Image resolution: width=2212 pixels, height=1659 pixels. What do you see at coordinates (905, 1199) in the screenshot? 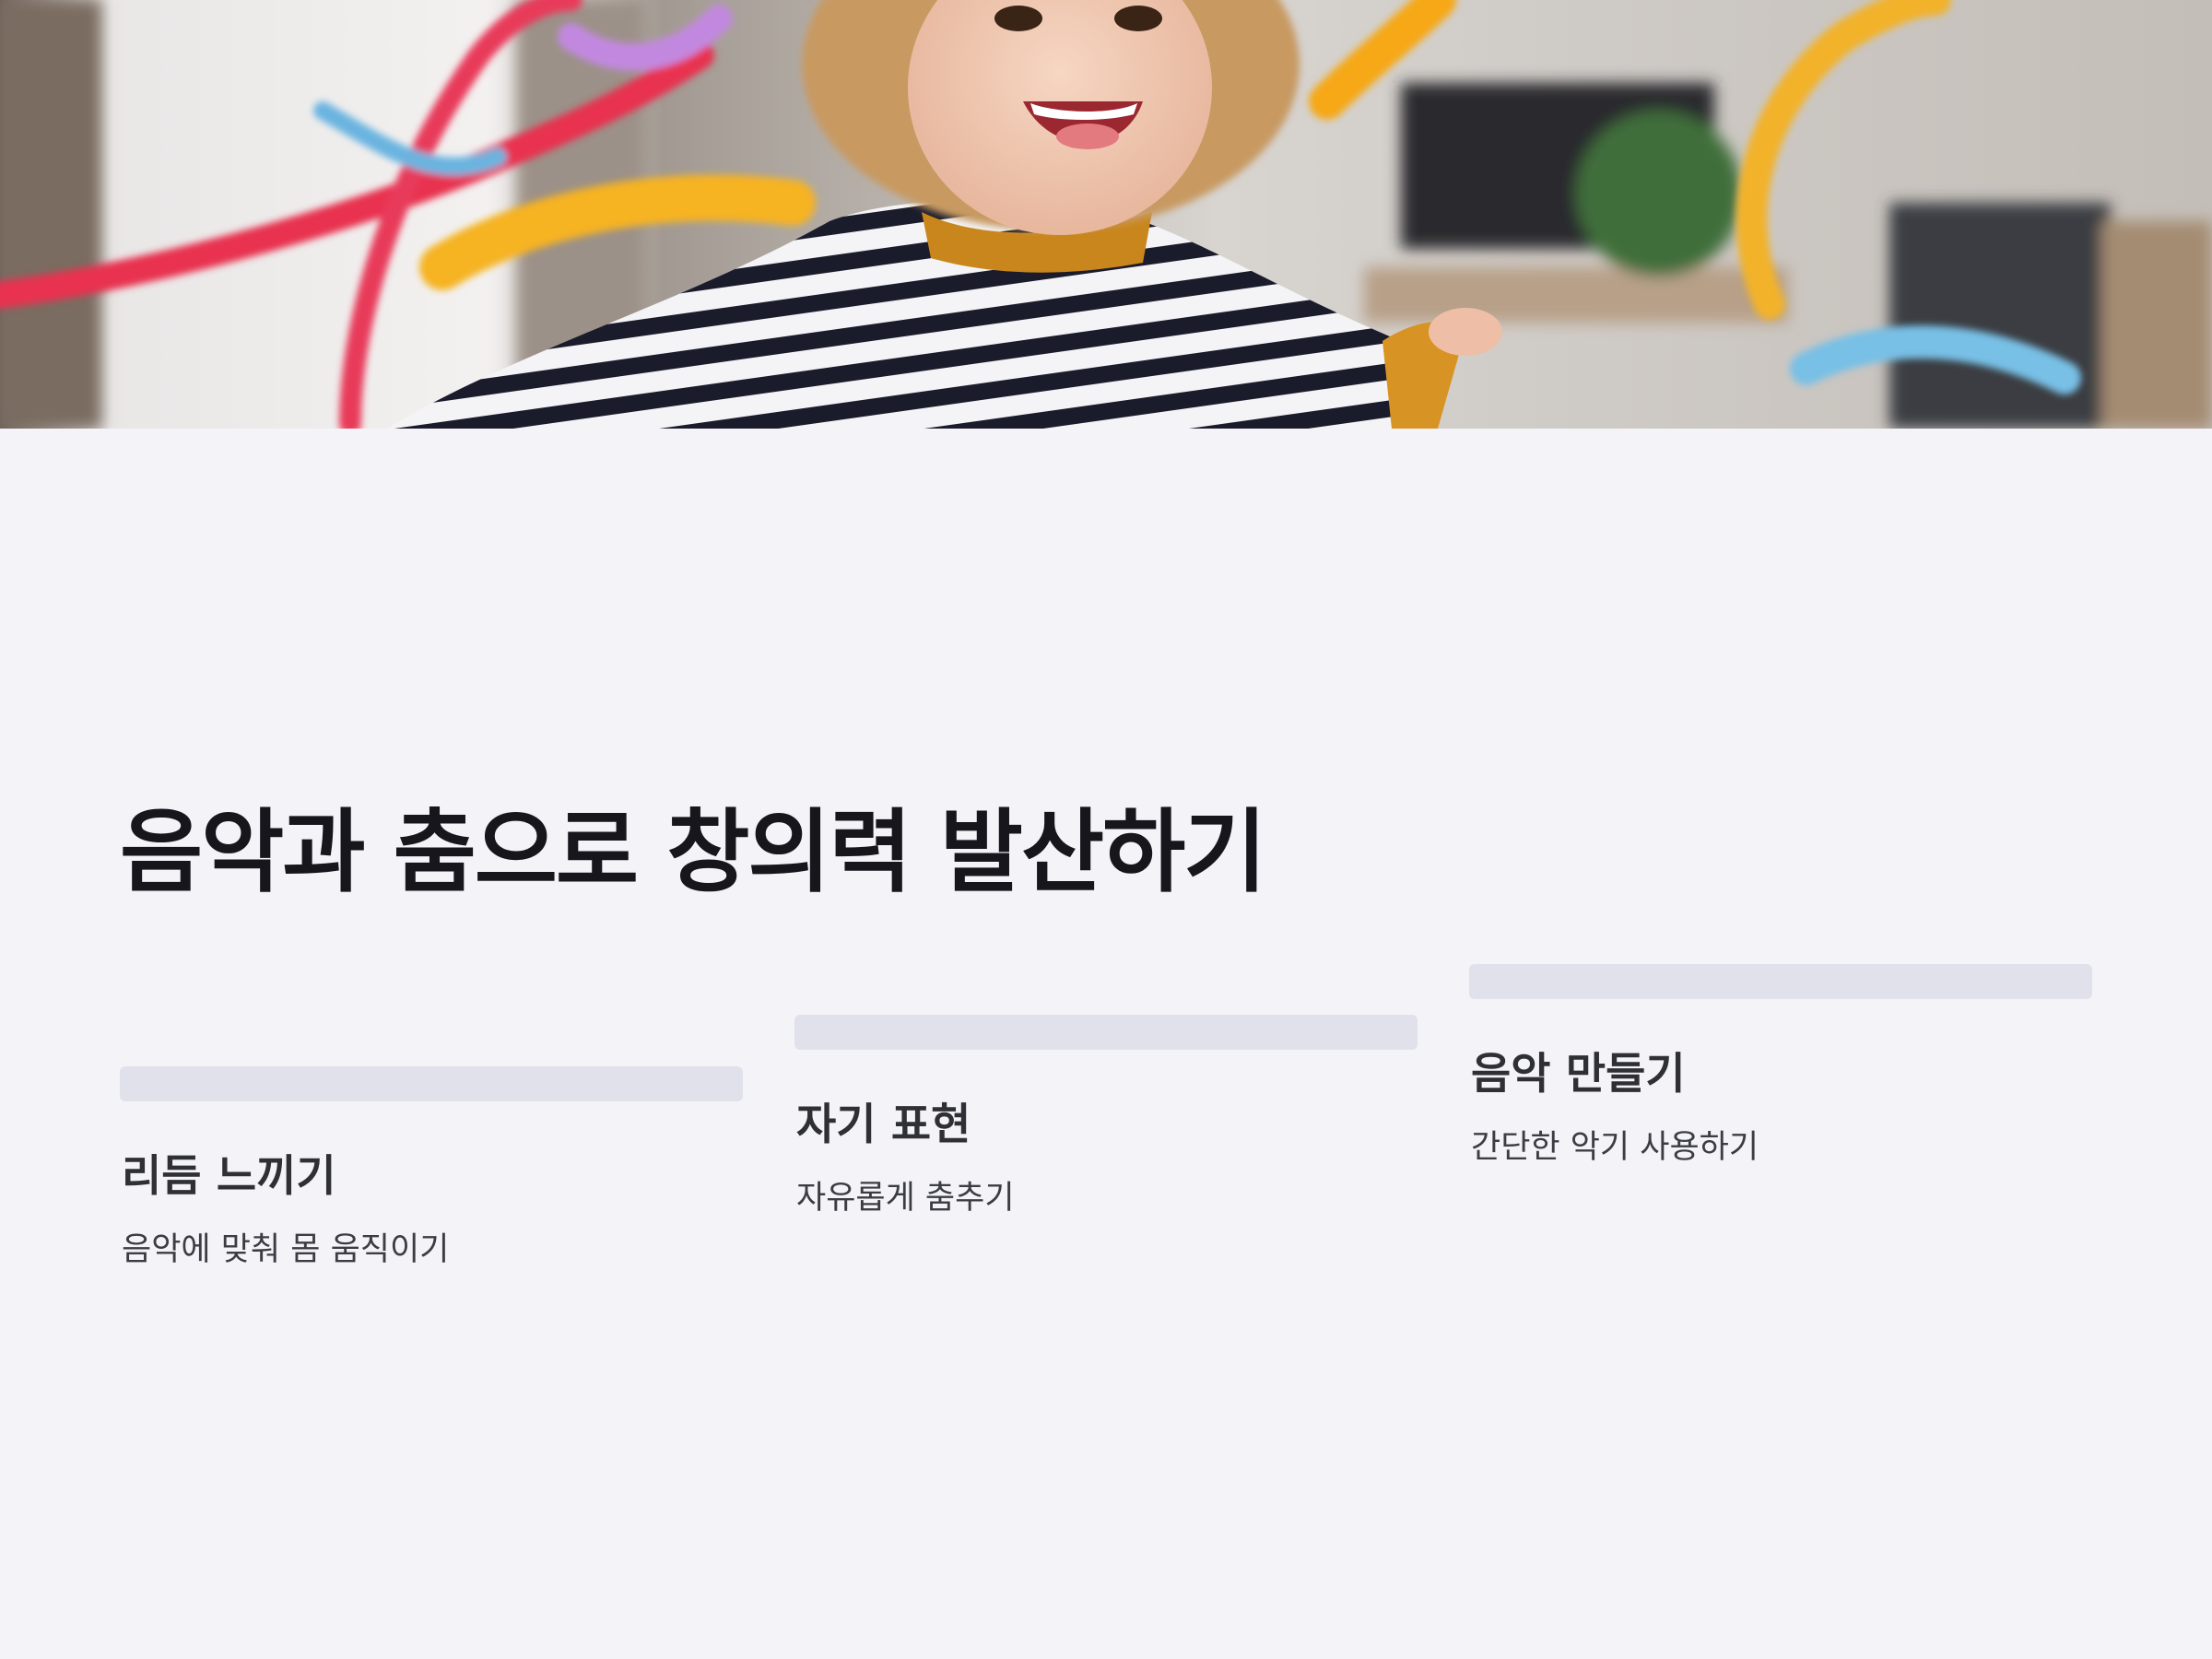
I see `card-description: 자유롭게 춤추기` at bounding box center [905, 1199].